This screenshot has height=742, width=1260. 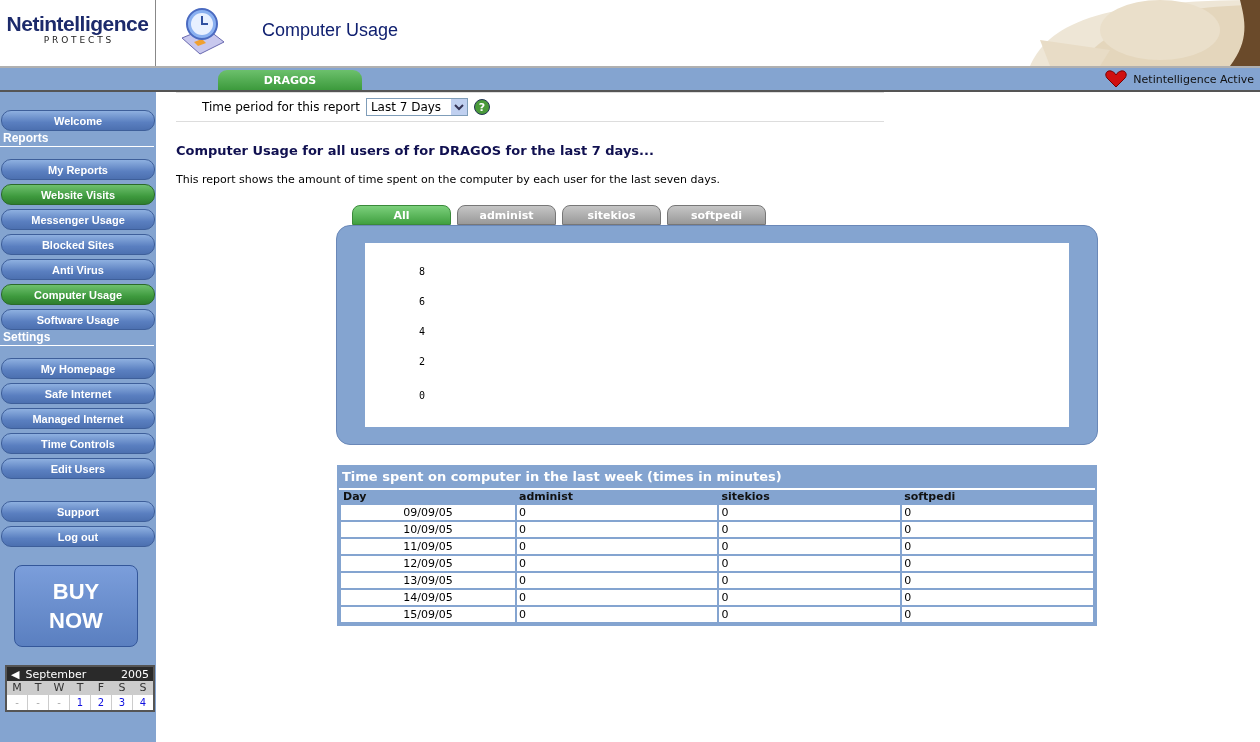 What do you see at coordinates (78, 443) in the screenshot?
I see `nav-button: Time Controls` at bounding box center [78, 443].